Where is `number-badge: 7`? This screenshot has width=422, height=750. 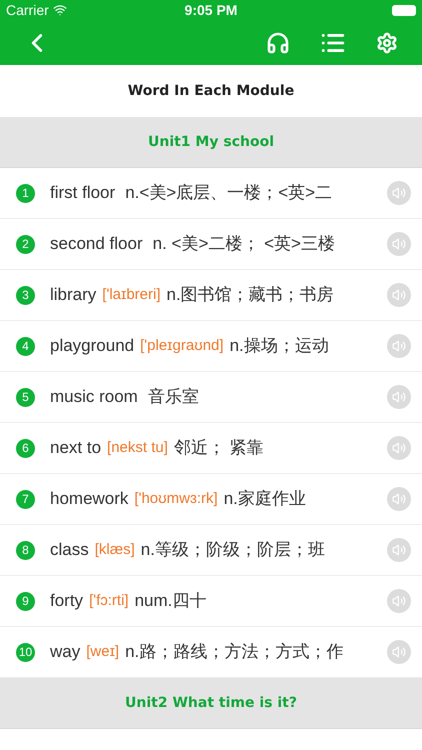 number-badge: 7 is located at coordinates (25, 499).